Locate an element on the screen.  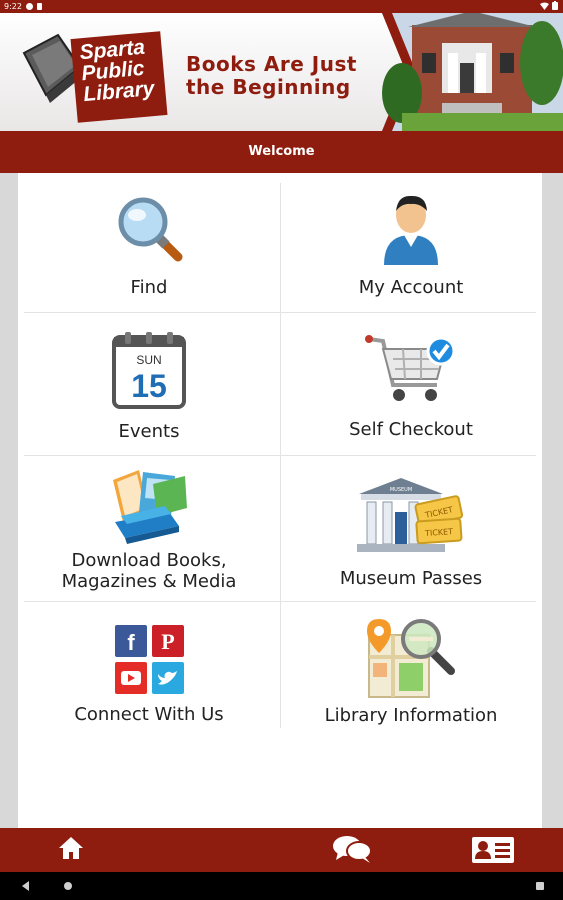
books-icon is located at coordinates (150, 507).